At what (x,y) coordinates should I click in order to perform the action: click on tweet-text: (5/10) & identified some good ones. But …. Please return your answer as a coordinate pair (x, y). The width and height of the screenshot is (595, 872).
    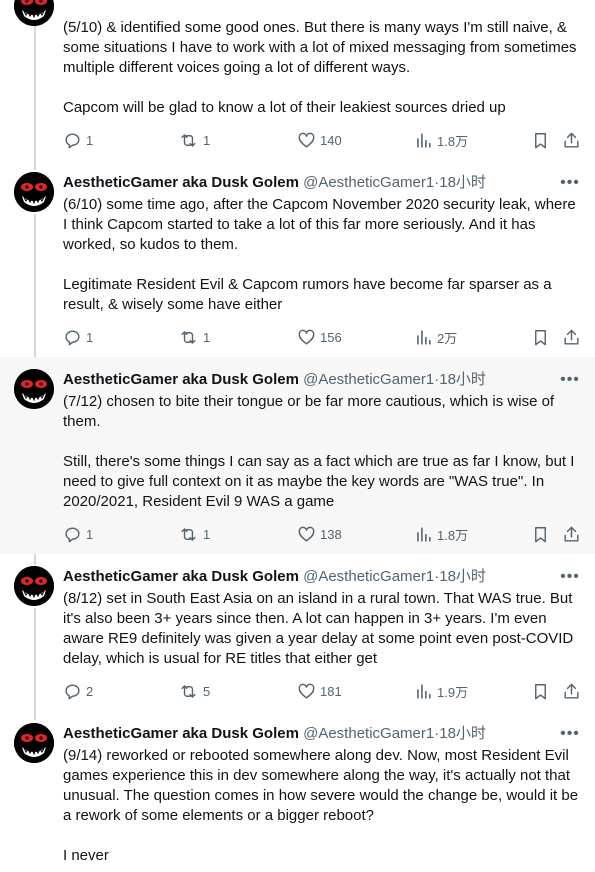
    Looking at the image, I should click on (320, 67).